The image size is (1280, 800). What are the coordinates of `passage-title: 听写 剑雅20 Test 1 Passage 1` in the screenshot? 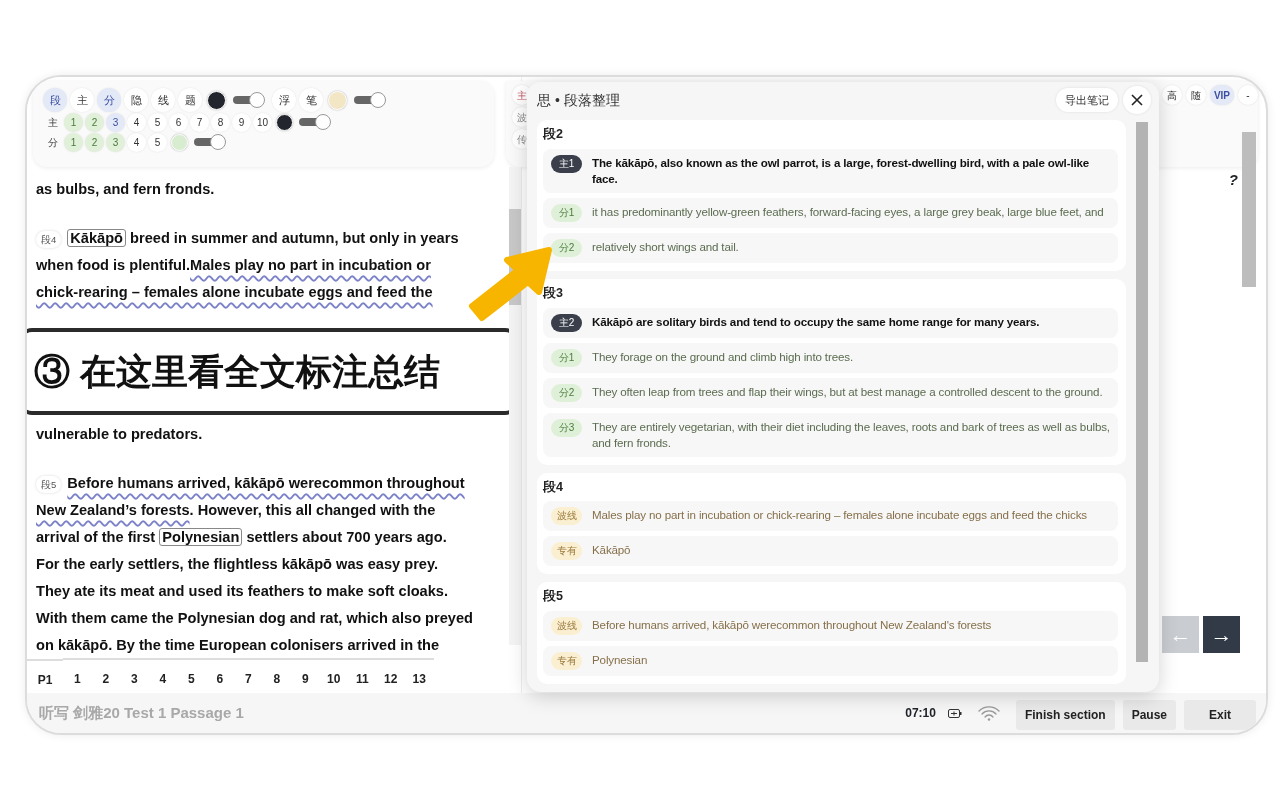 It's located at (142, 712).